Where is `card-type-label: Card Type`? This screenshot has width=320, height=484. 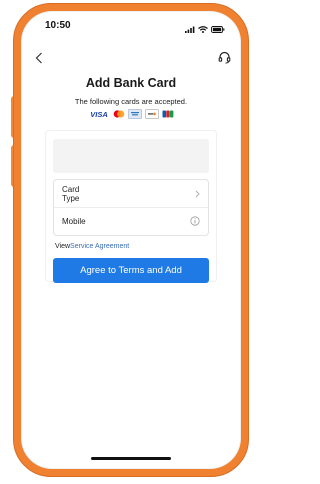
card-type-label: Card Type is located at coordinates (73, 194).